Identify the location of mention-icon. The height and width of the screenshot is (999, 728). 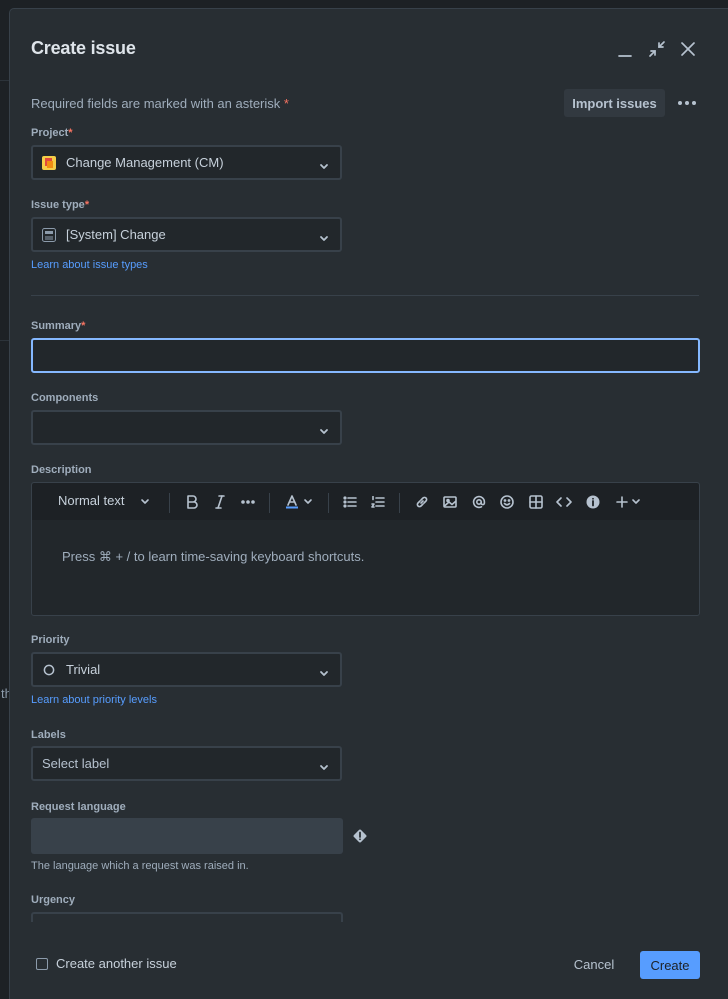
(479, 502).